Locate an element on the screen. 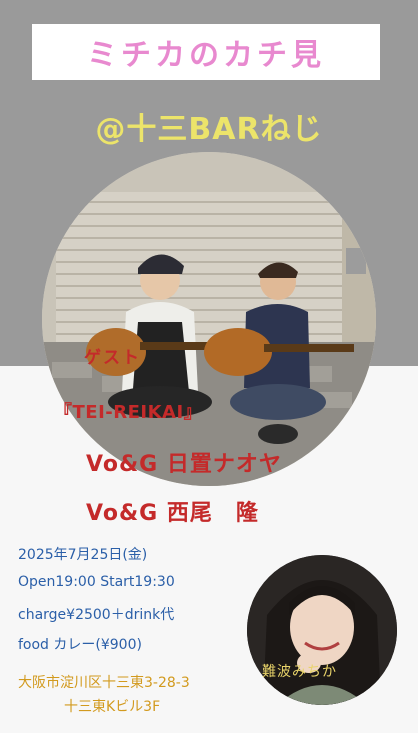 This screenshot has width=418, height=733. title-box: ミチカのカチ見 is located at coordinates (206, 52).